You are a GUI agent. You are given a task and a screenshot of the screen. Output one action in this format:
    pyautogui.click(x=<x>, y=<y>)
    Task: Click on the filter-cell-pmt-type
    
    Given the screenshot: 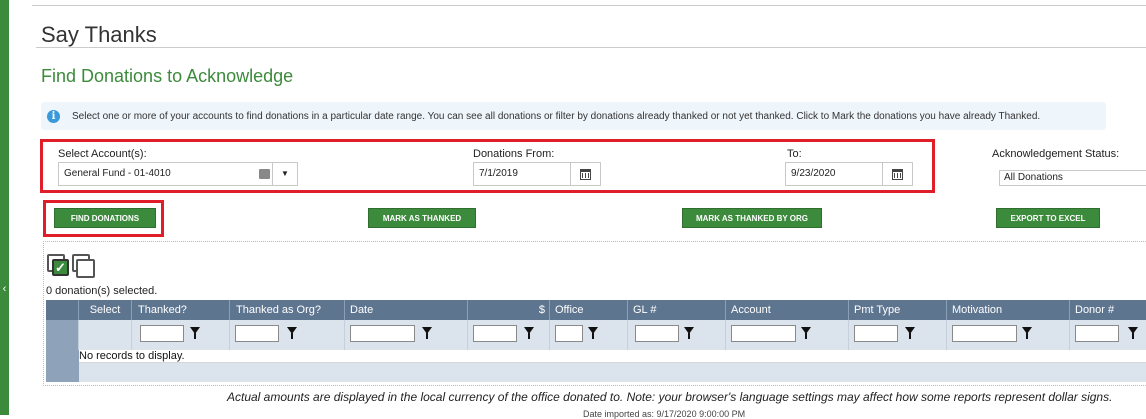 What is the action you would take?
    pyautogui.click(x=898, y=335)
    